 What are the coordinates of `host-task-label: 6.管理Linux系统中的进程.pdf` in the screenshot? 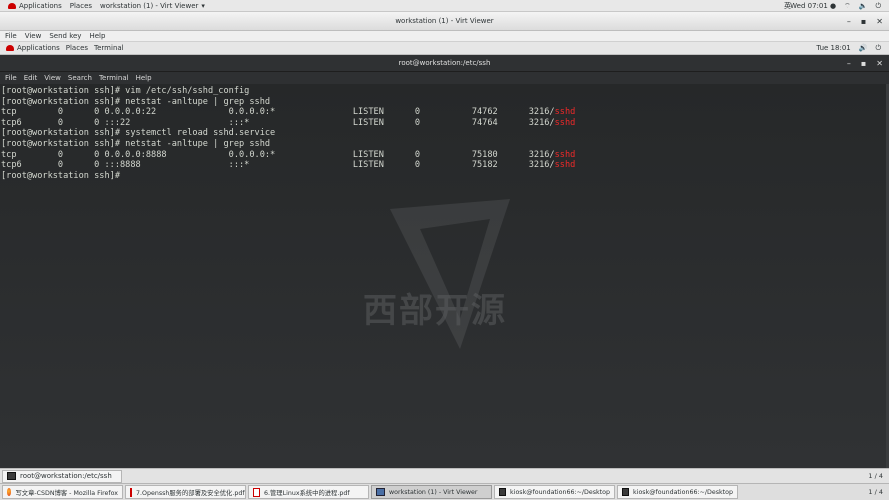 It's located at (307, 493).